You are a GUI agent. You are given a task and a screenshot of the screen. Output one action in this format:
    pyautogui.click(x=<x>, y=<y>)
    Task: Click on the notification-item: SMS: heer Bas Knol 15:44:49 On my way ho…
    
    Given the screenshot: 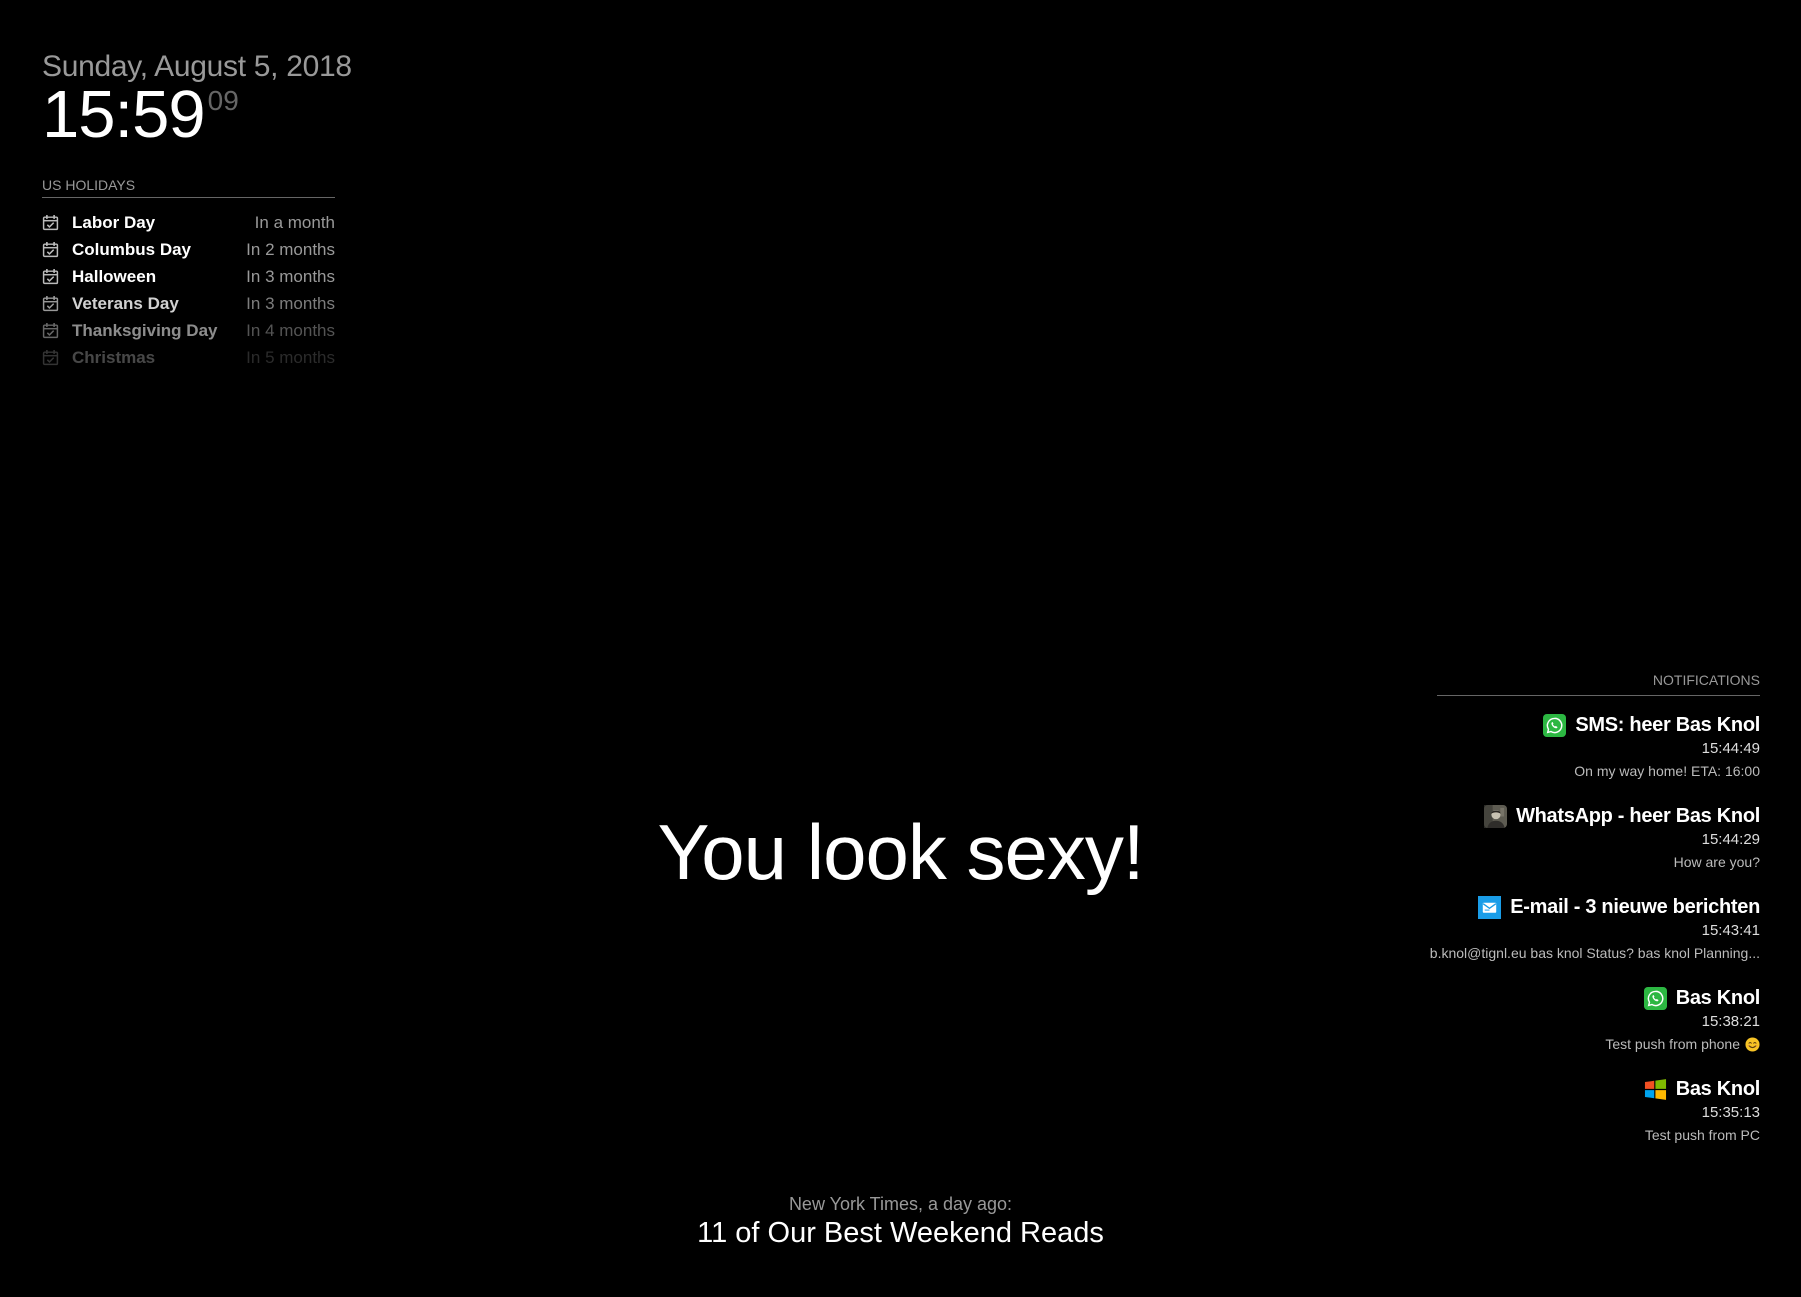 What is the action you would take?
    pyautogui.click(x=1550, y=747)
    